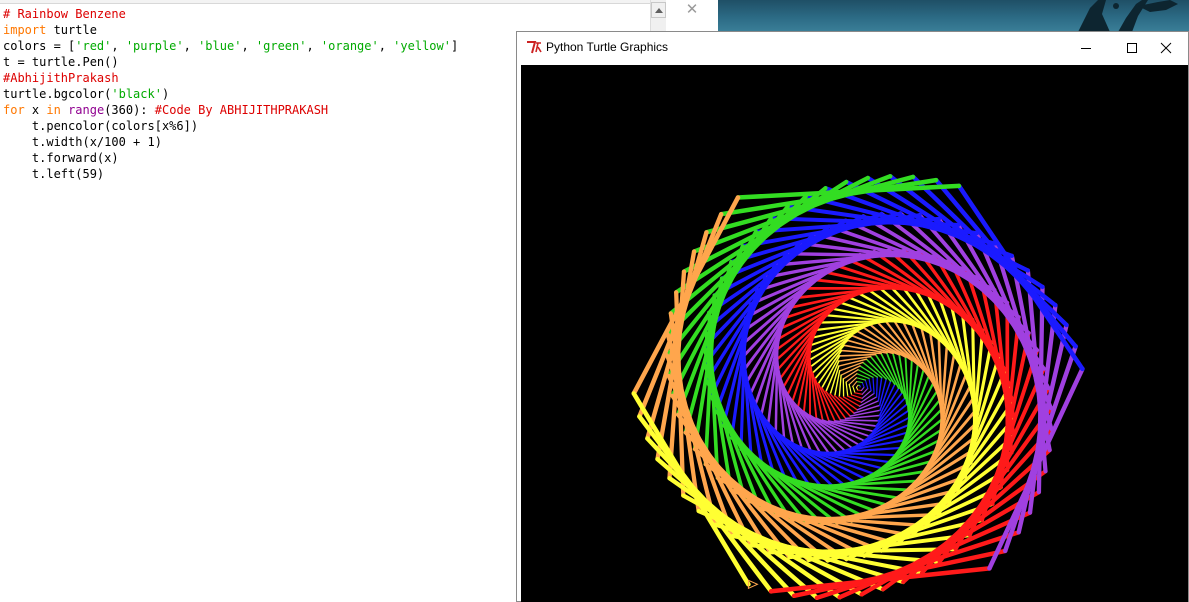 The width and height of the screenshot is (1189, 602). Describe the element at coordinates (35, 110) in the screenshot. I see `code-token: x` at that location.